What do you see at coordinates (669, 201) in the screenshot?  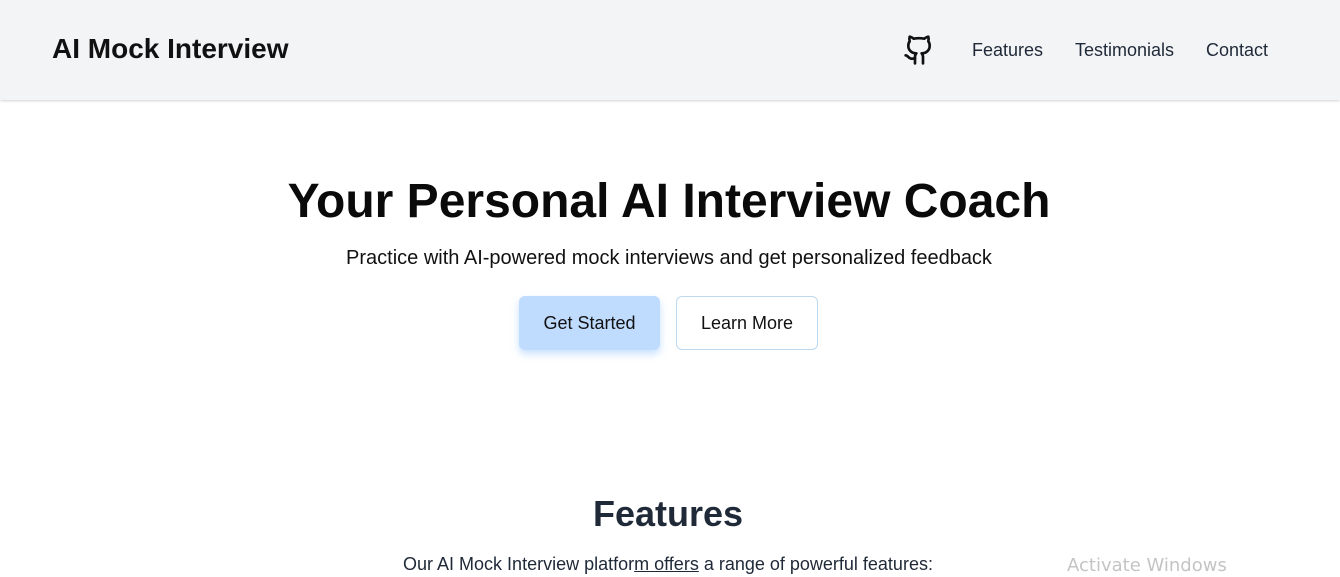 I see `hero-title: Your Personal AI Interview Coach` at bounding box center [669, 201].